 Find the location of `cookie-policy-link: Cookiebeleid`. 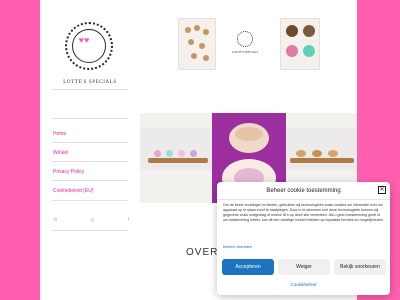

cookie-policy-link: Cookiebeleid is located at coordinates (303, 284).